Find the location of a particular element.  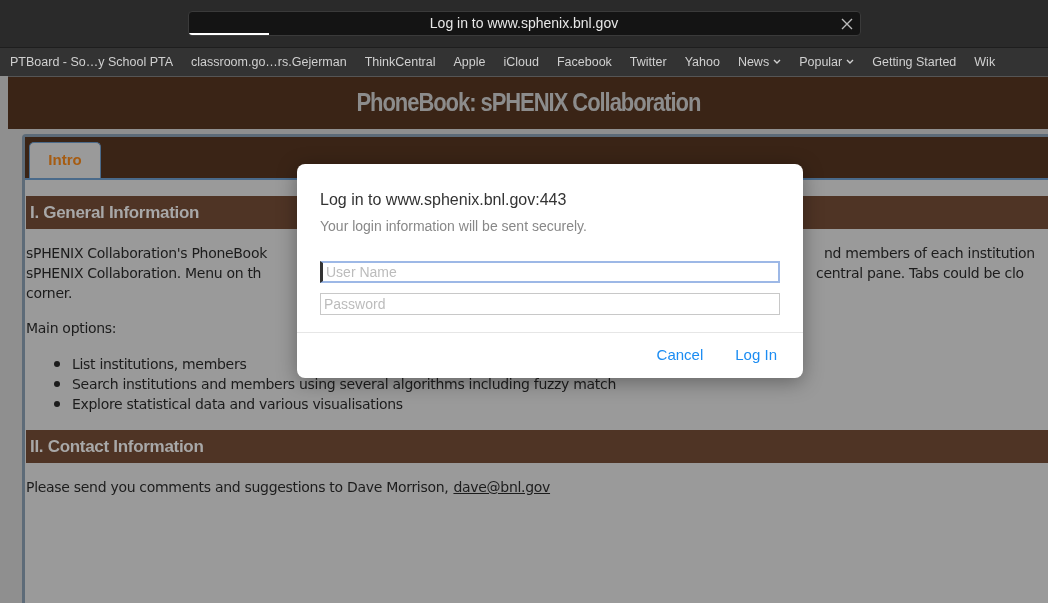

option-text: Search institutions and members using several algorithms including fuzzy match is located at coordinates (344, 384).